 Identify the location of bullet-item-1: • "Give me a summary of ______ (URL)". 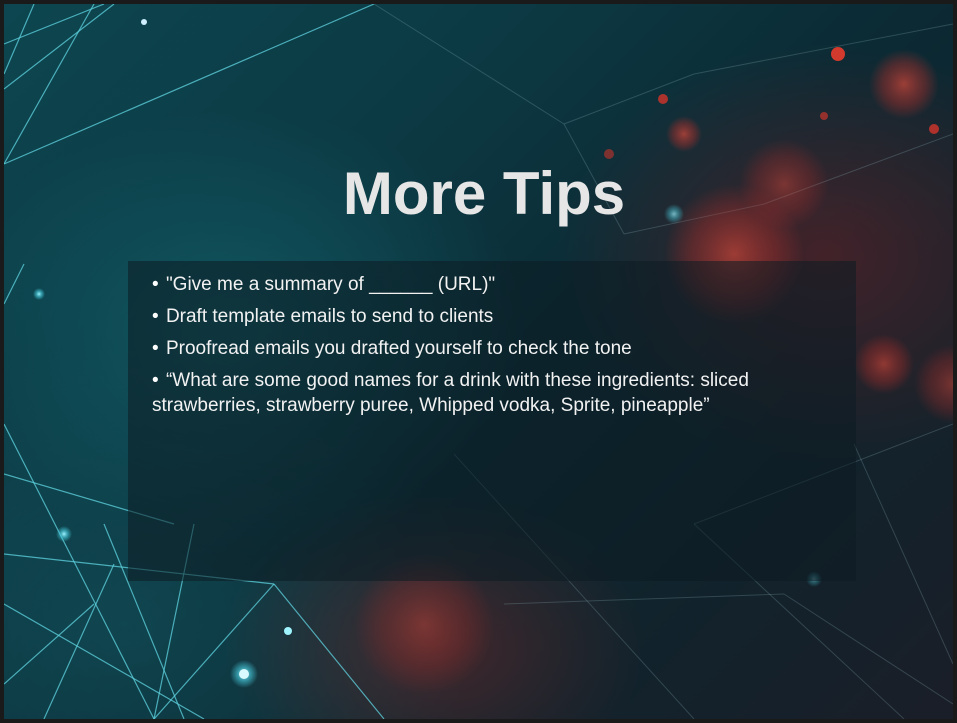
(502, 284).